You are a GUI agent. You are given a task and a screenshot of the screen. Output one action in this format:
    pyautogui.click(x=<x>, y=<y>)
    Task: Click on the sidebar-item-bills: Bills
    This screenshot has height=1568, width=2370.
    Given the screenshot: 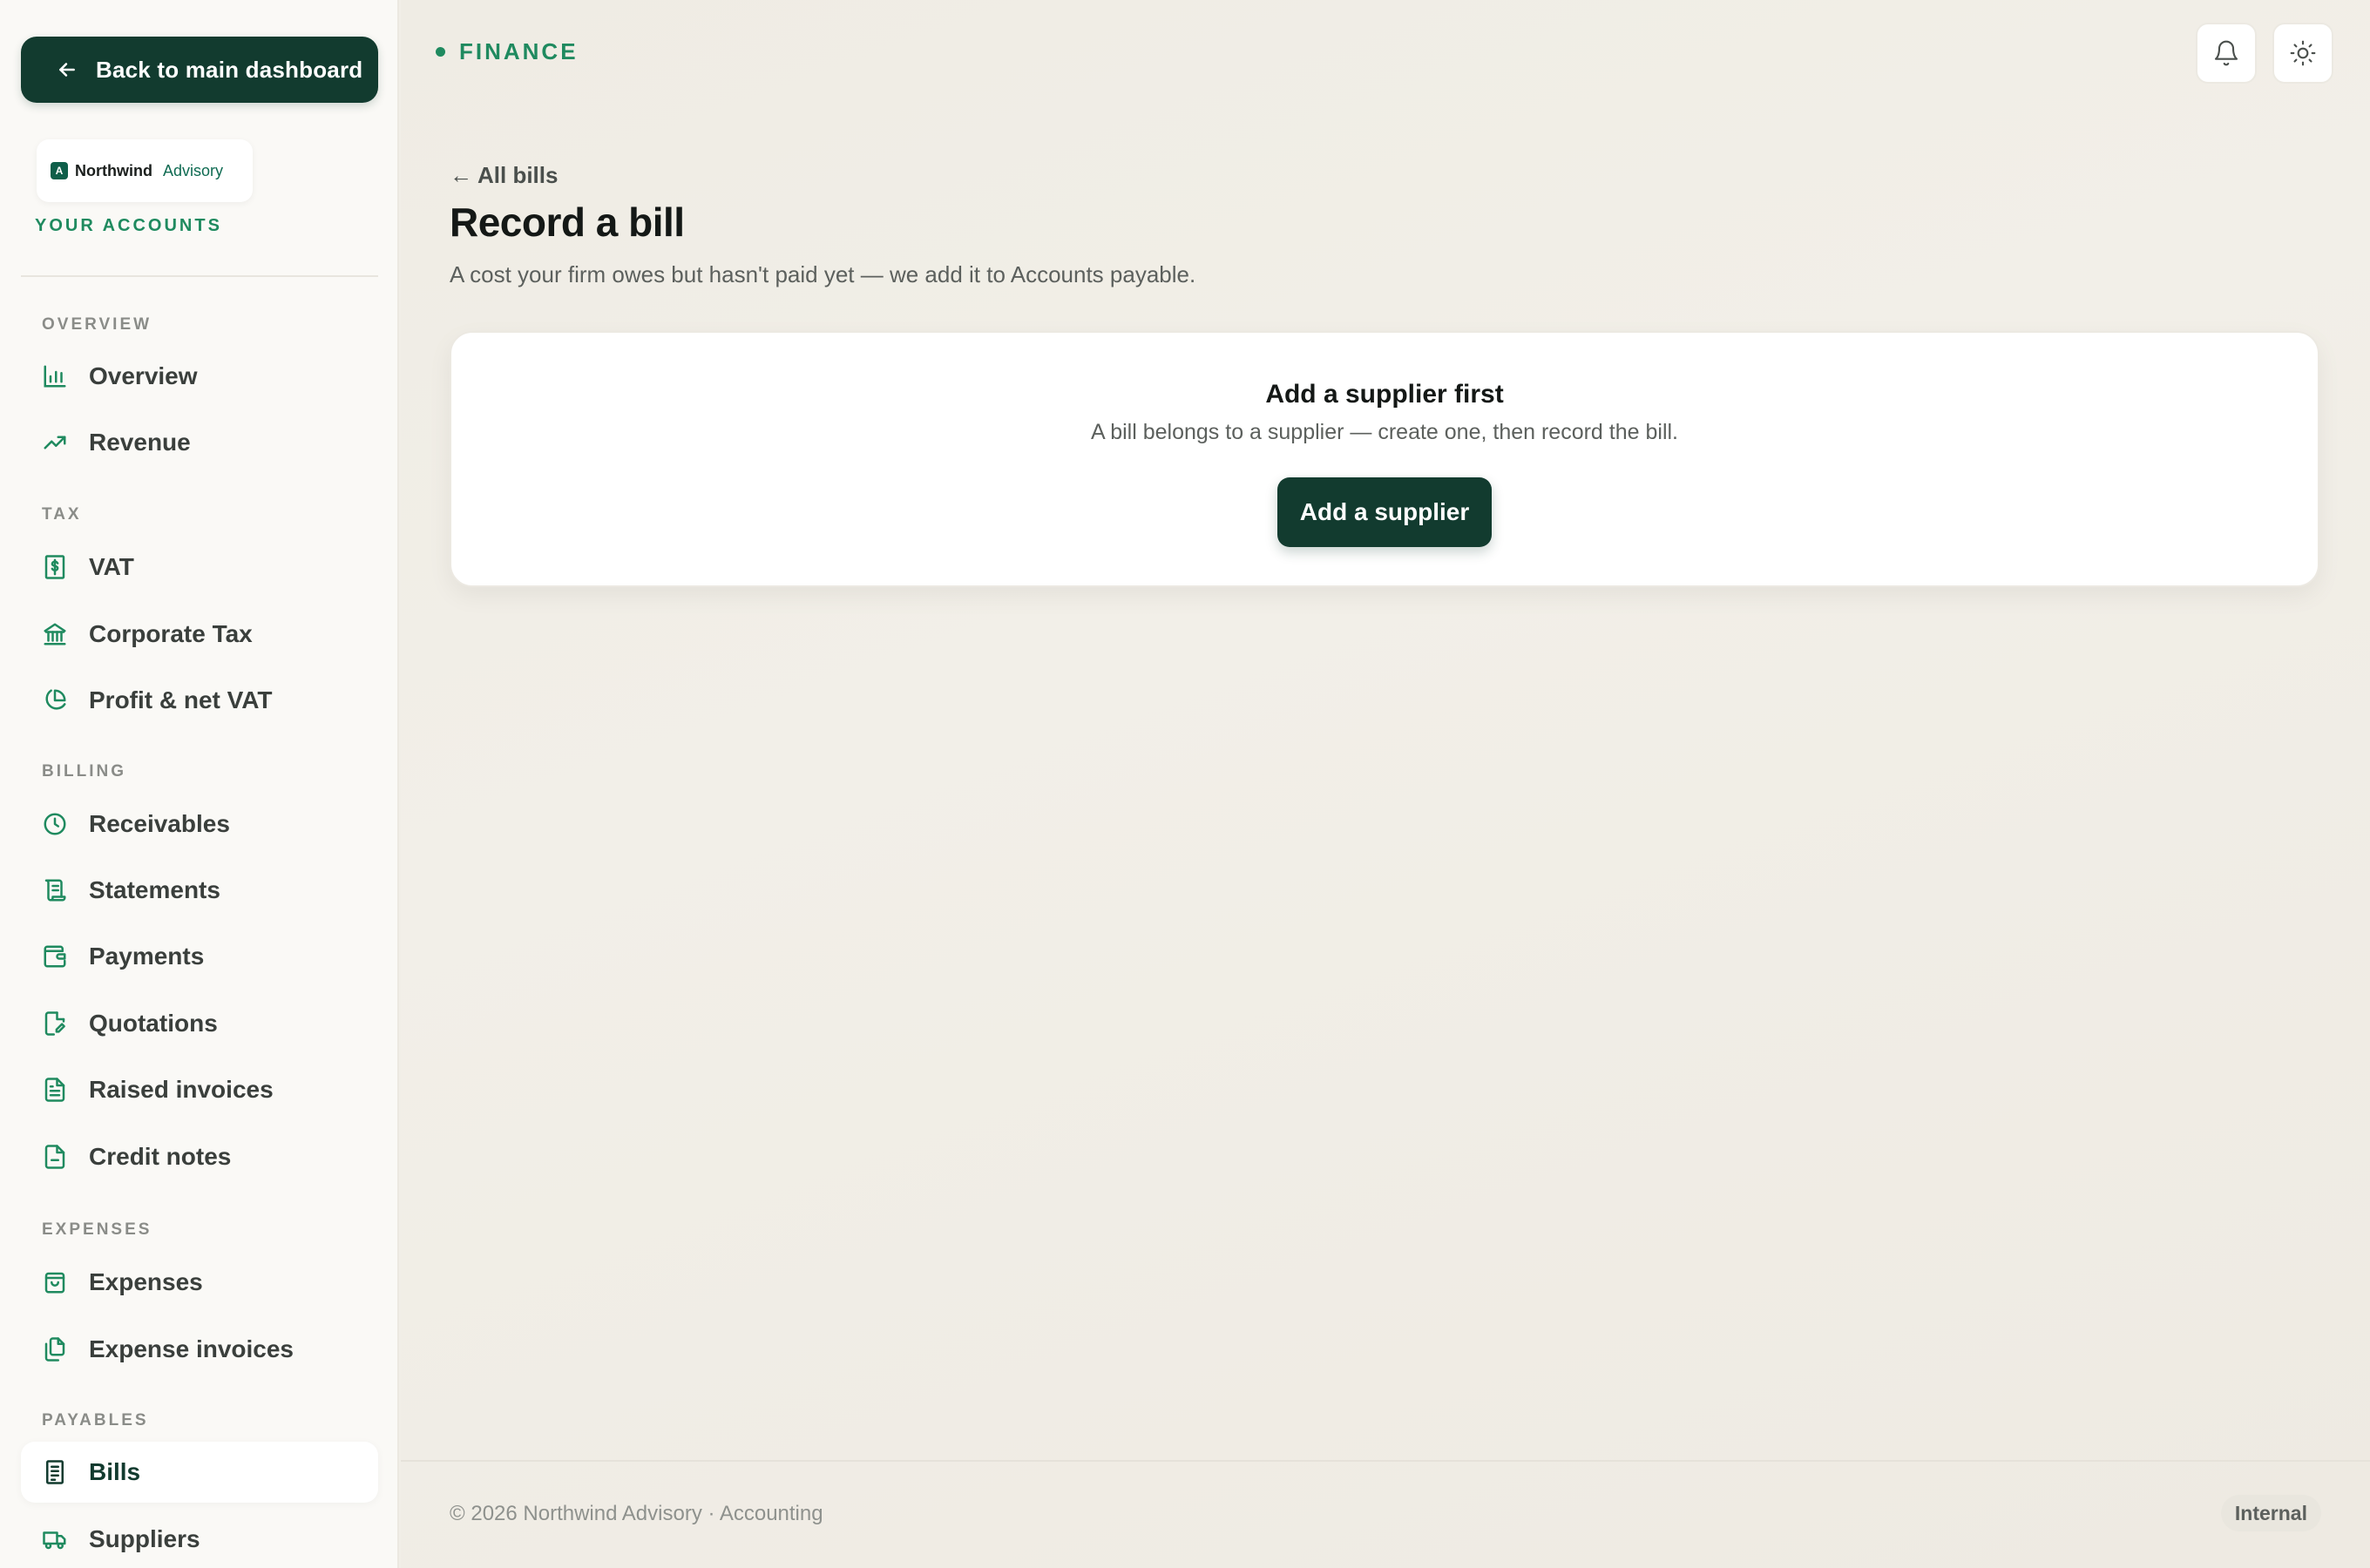 What is the action you would take?
    pyautogui.click(x=199, y=1472)
    